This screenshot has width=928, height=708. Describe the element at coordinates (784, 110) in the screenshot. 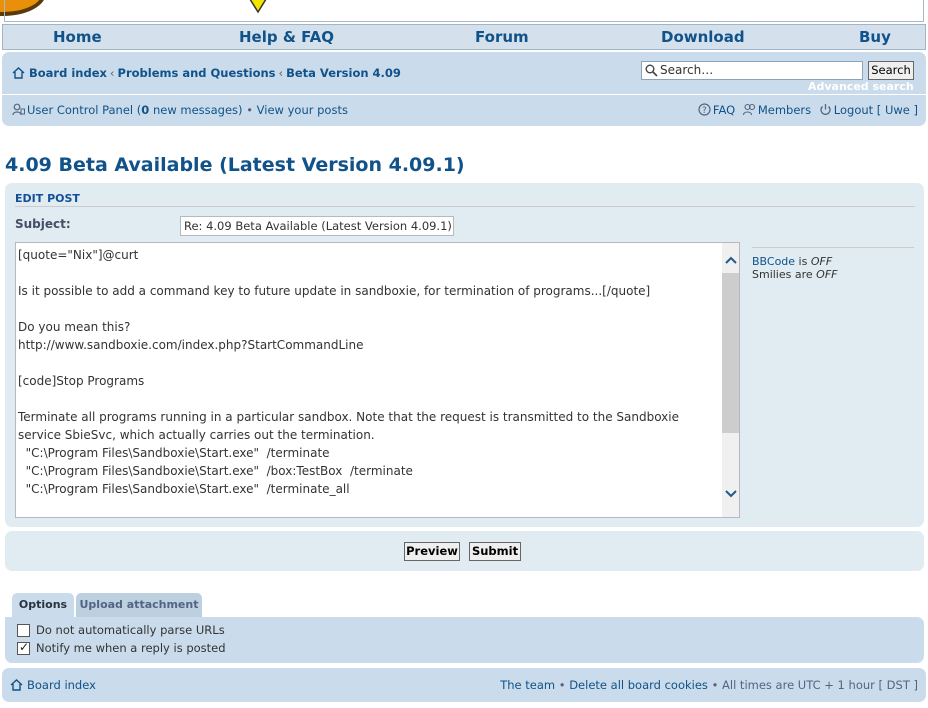

I see `members-link: Members` at that location.